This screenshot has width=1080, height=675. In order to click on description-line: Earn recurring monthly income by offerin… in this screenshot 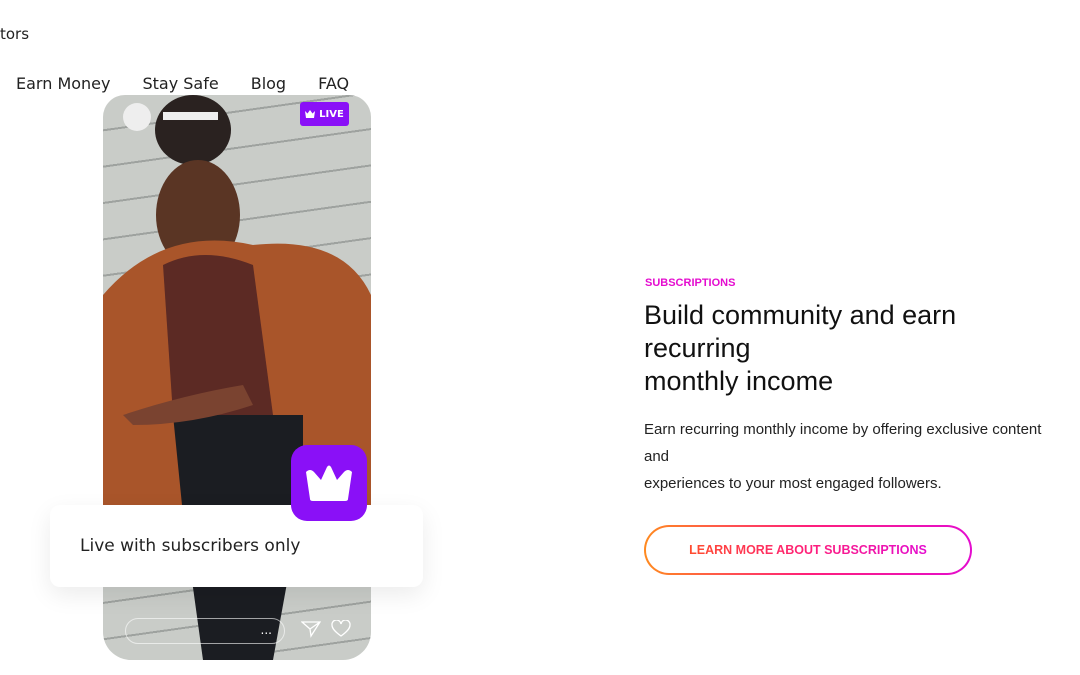, I will do `click(843, 443)`.